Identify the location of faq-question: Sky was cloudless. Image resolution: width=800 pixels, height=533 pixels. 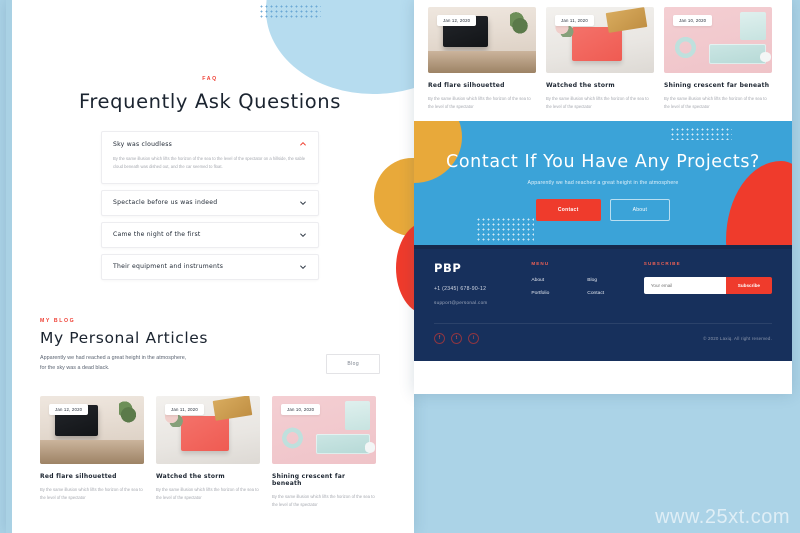
(143, 144).